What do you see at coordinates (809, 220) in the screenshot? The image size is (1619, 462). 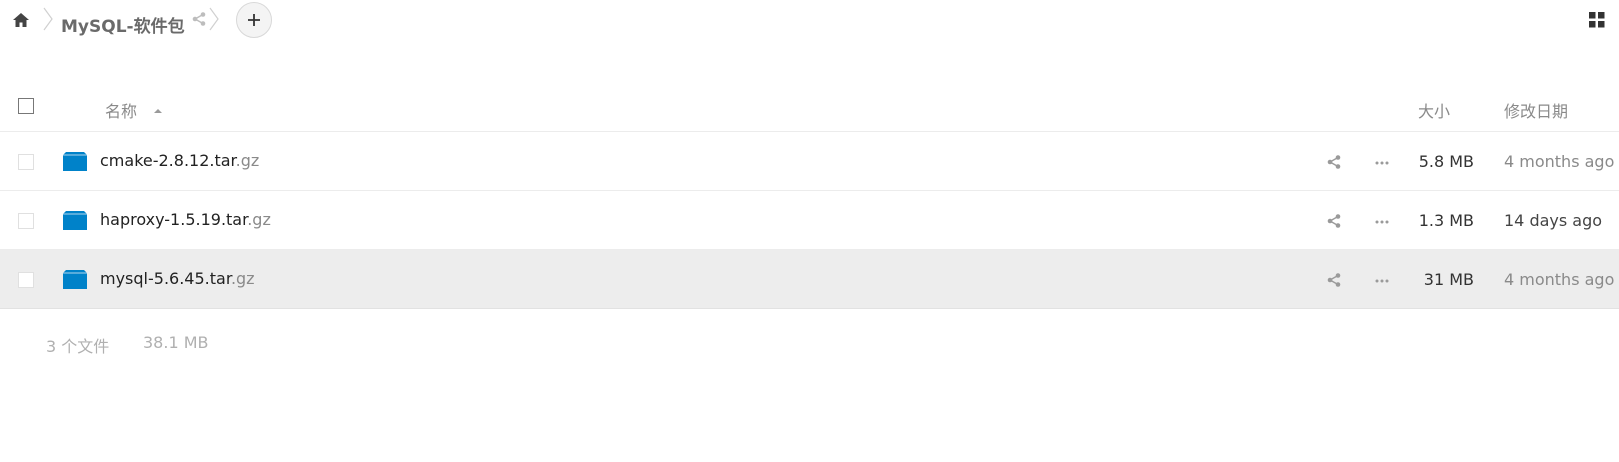 I see `table-row: haproxy-1.5.19.tar.gz 1.3 MB 14 days ago` at bounding box center [809, 220].